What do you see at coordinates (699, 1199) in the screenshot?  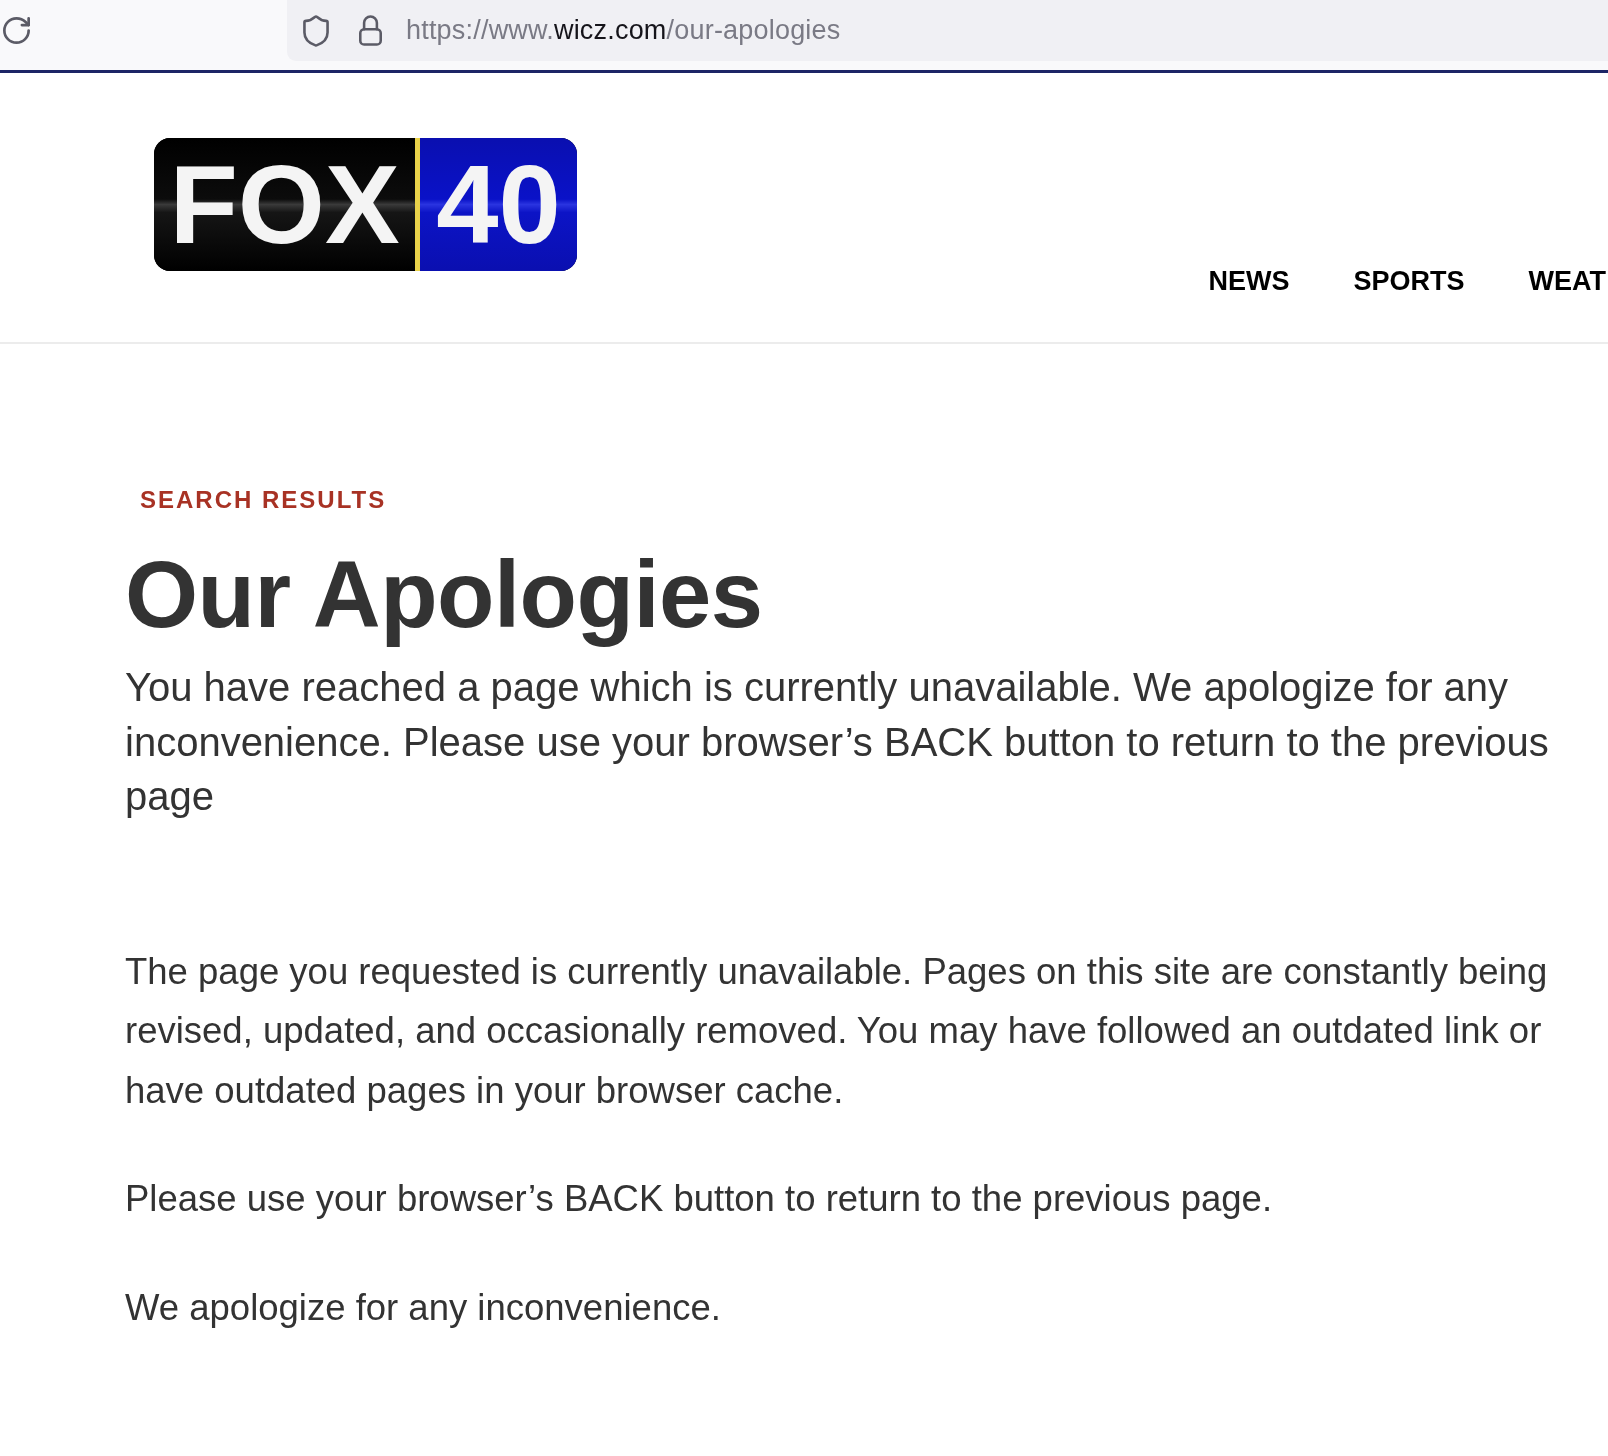 I see `body-paragraph: Please use your browser’s BACK button to return to the previous page.` at bounding box center [699, 1199].